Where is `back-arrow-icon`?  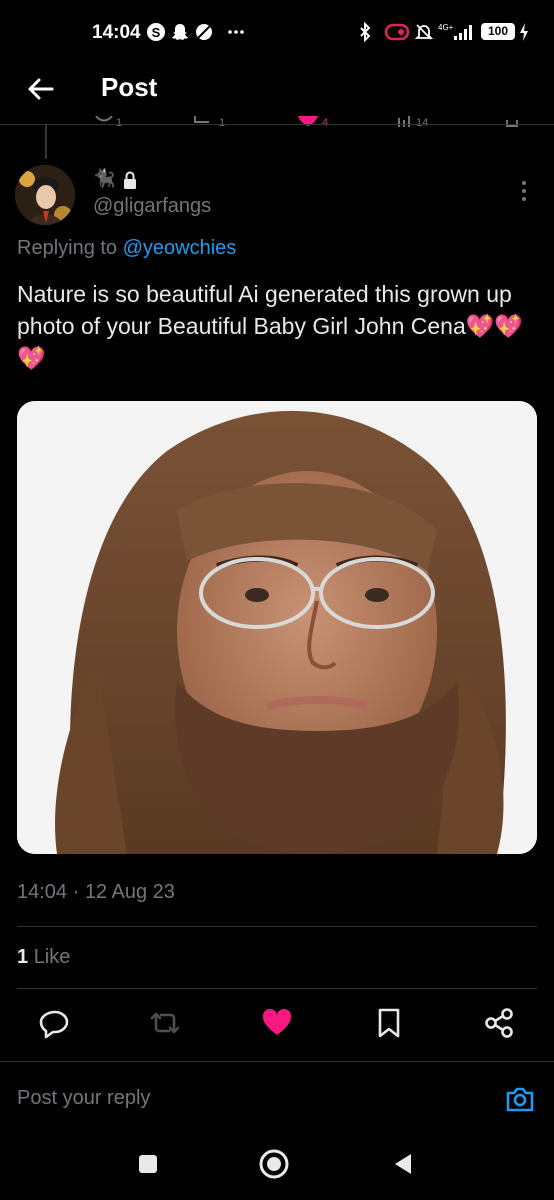 back-arrow-icon is located at coordinates (41, 89).